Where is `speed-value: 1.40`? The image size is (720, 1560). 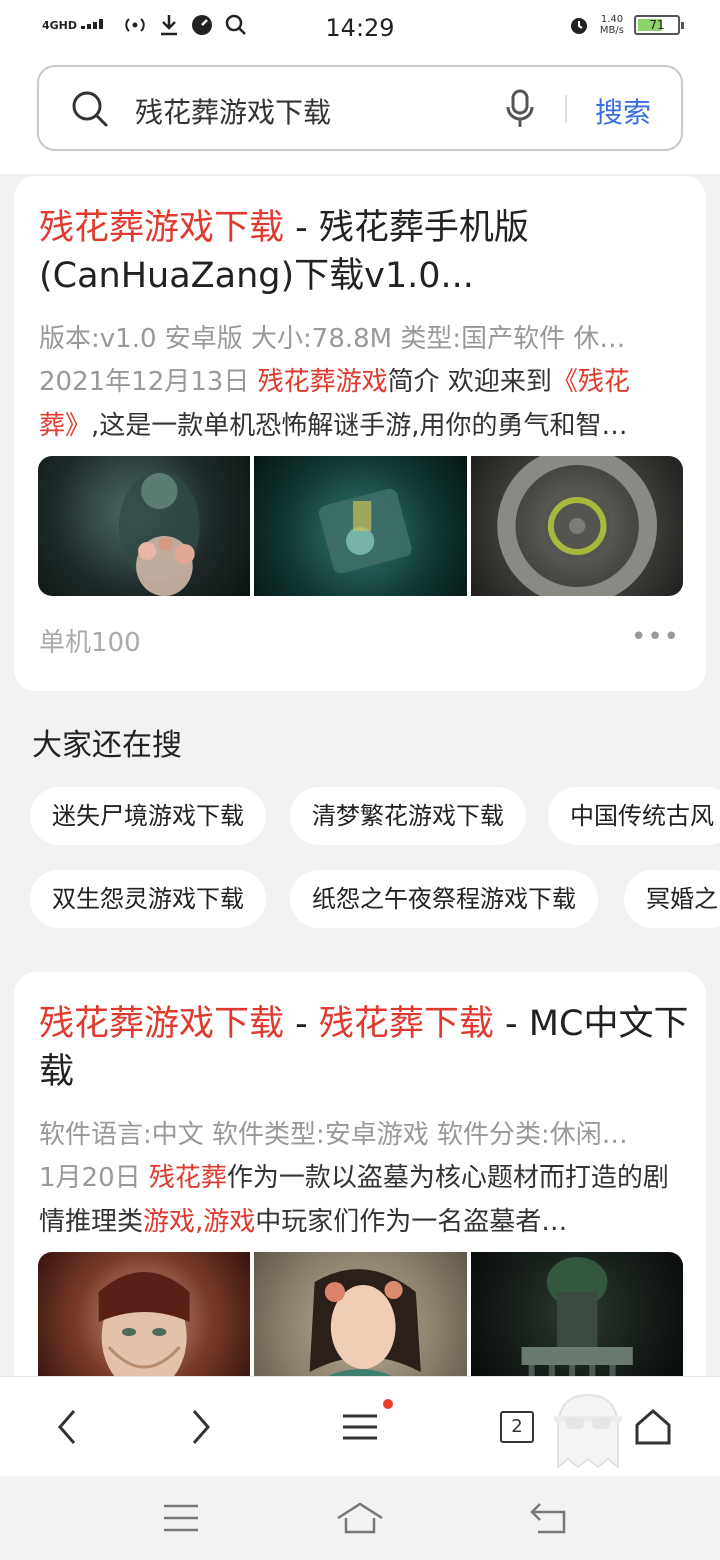 speed-value: 1.40 is located at coordinates (612, 19).